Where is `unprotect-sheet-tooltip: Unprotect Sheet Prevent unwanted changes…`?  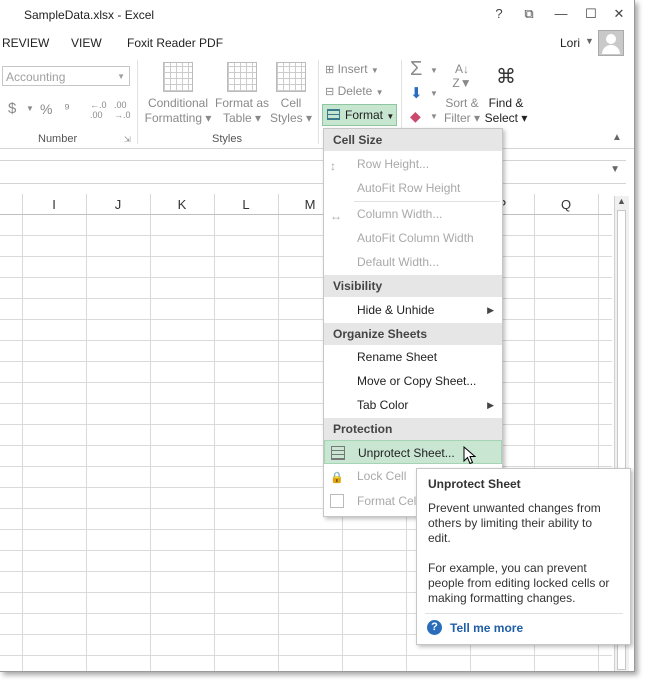
unprotect-sheet-tooltip: Unprotect Sheet Prevent unwanted changes… is located at coordinates (523, 556).